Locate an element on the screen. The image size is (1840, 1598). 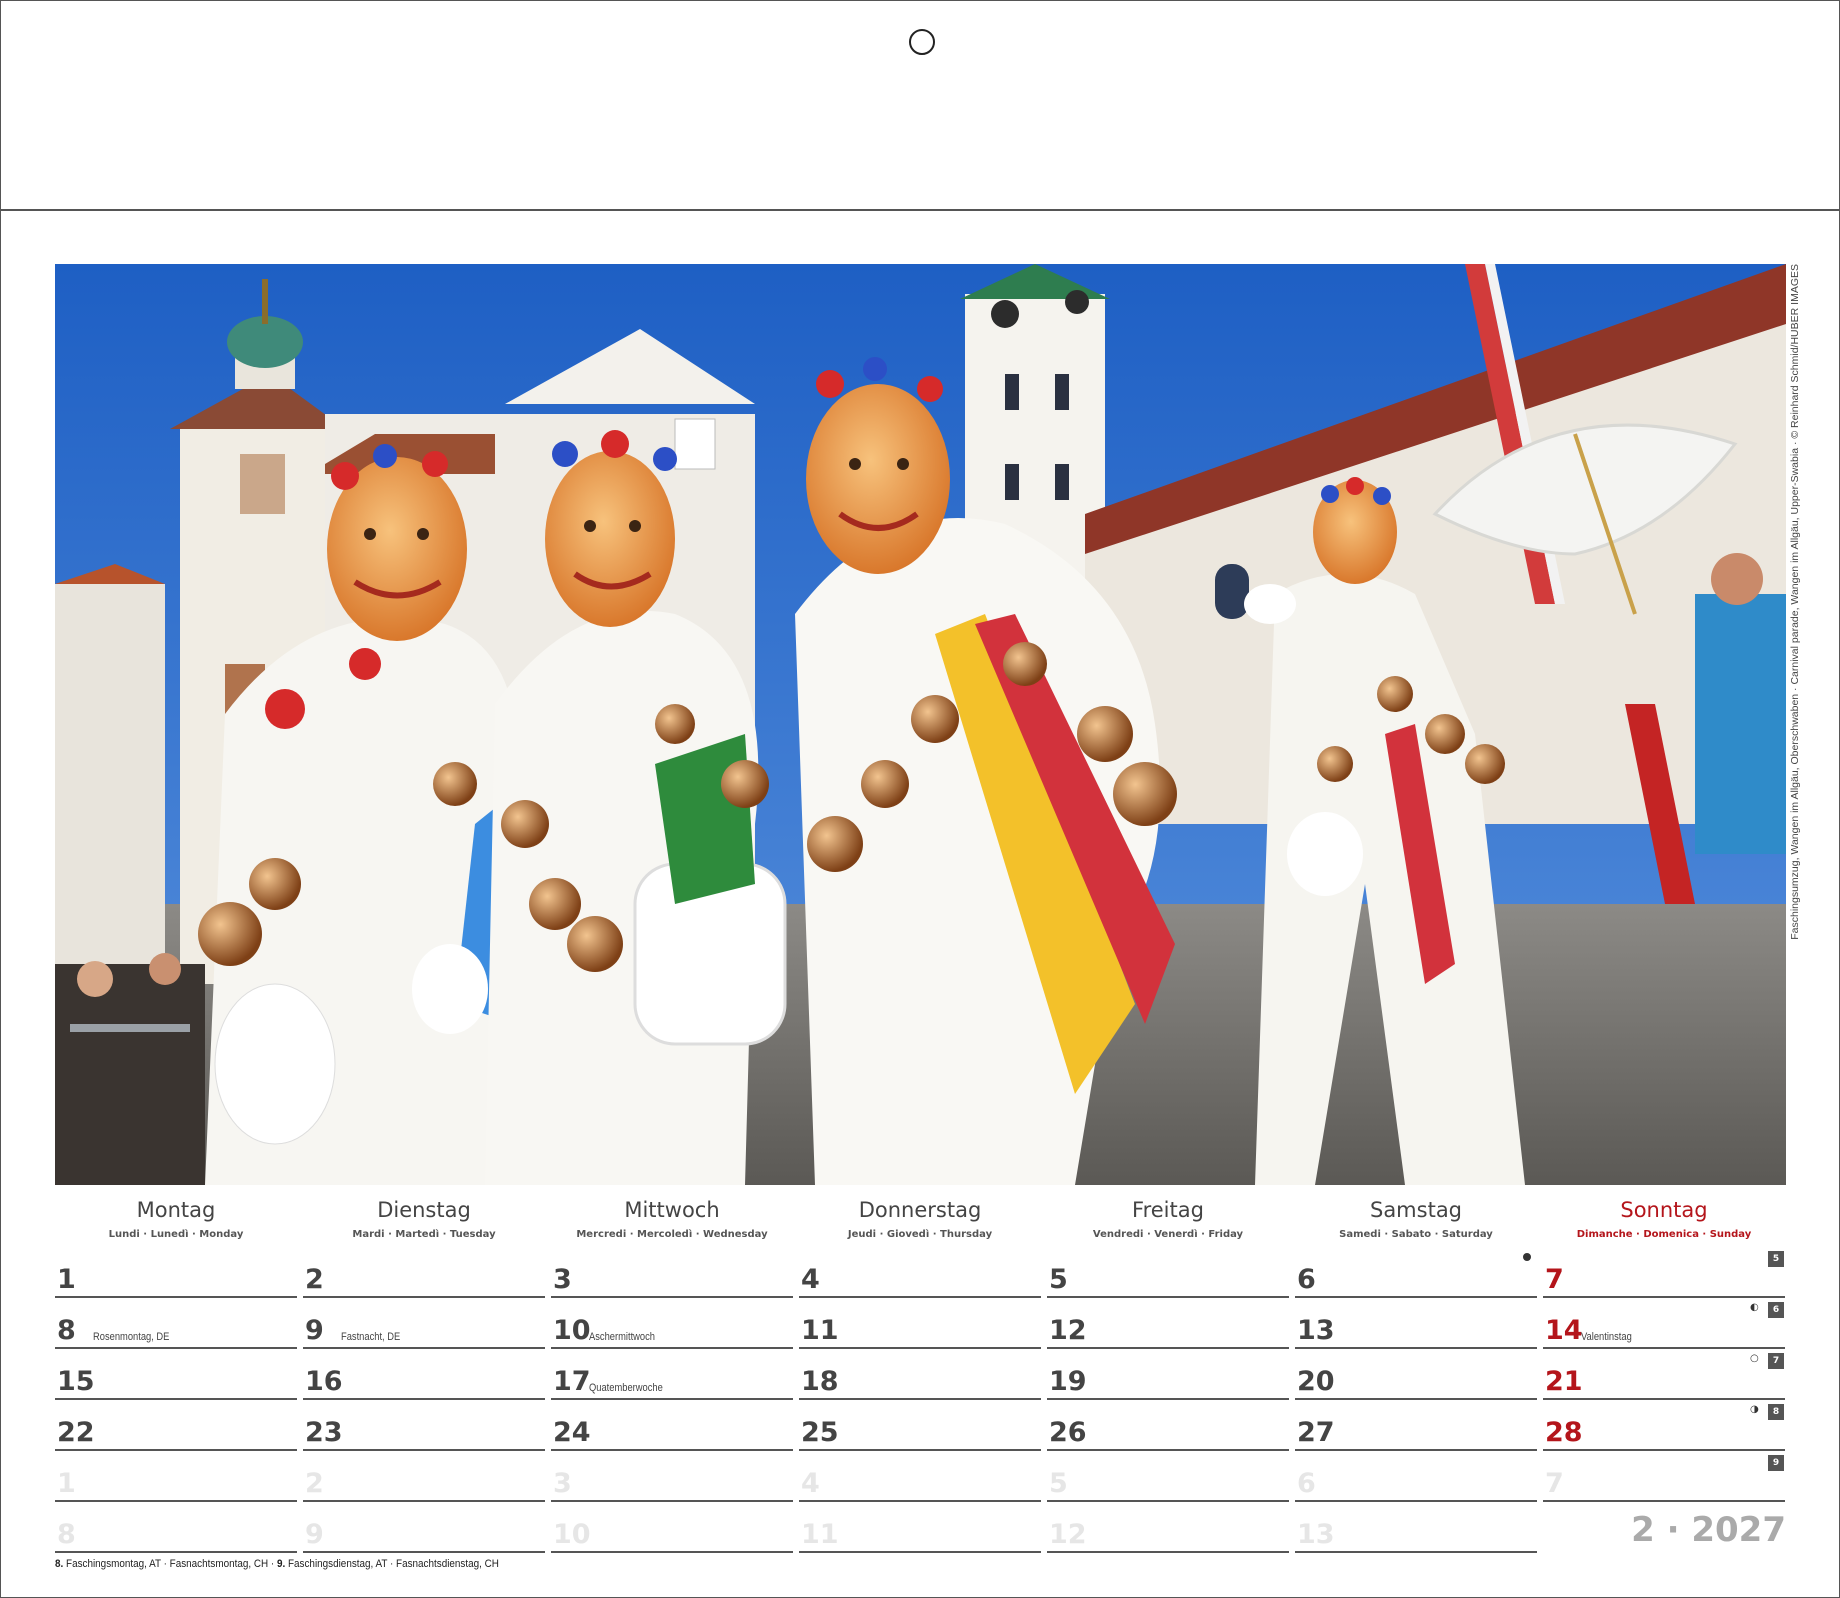
day-number: 16 is located at coordinates (324, 1381).